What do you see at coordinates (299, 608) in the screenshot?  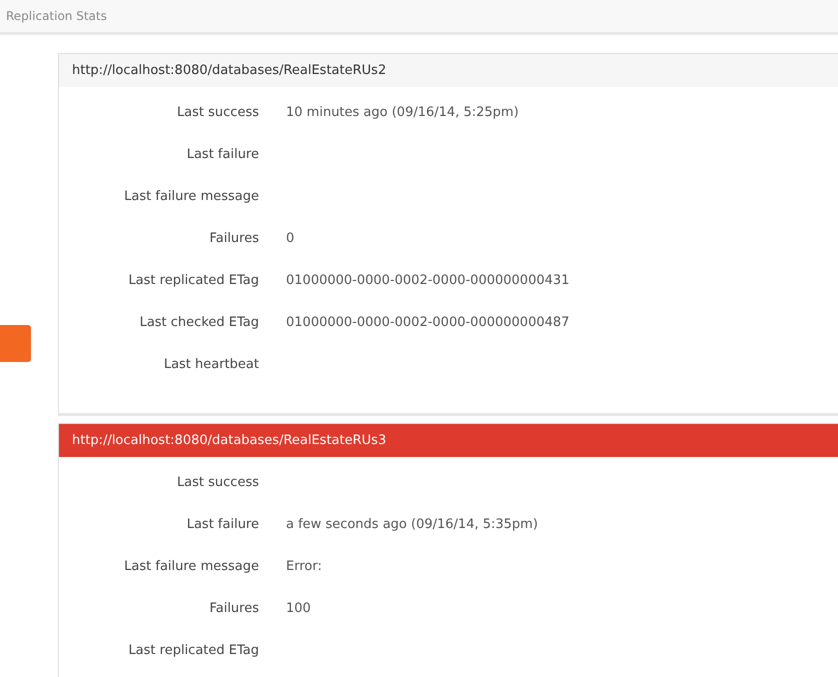 I see `stat-value: 100` at bounding box center [299, 608].